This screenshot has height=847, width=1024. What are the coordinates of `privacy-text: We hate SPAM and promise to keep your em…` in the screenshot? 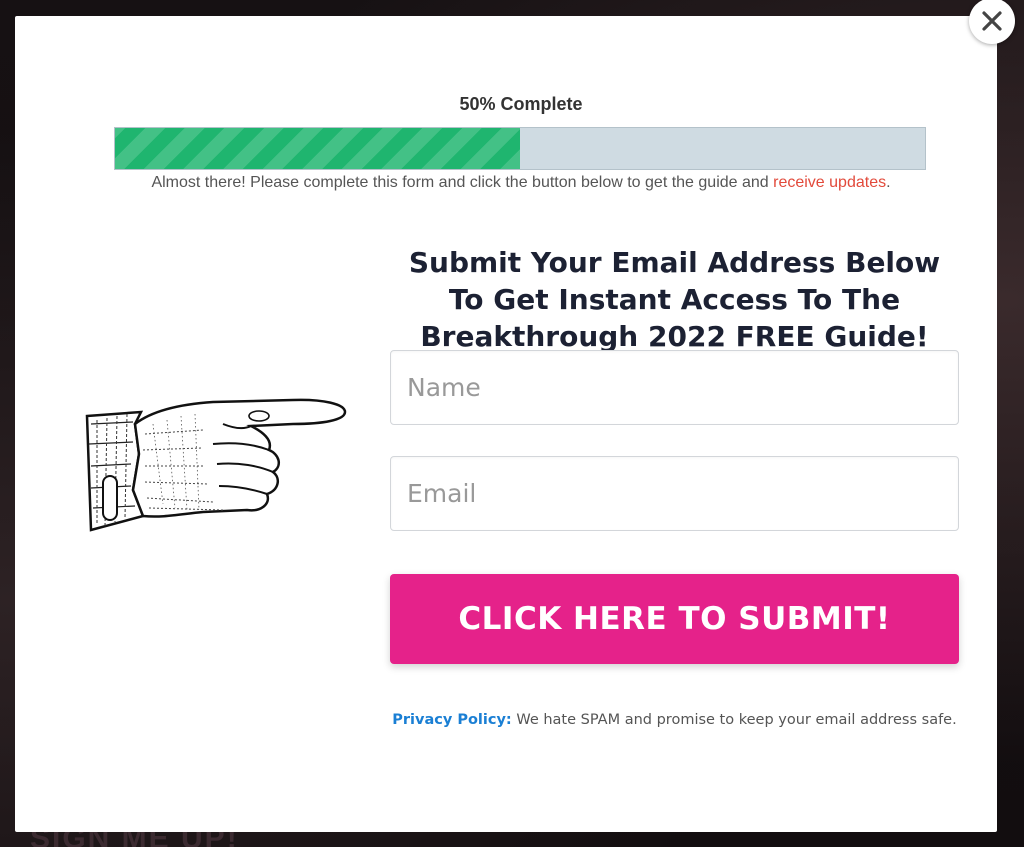 It's located at (734, 720).